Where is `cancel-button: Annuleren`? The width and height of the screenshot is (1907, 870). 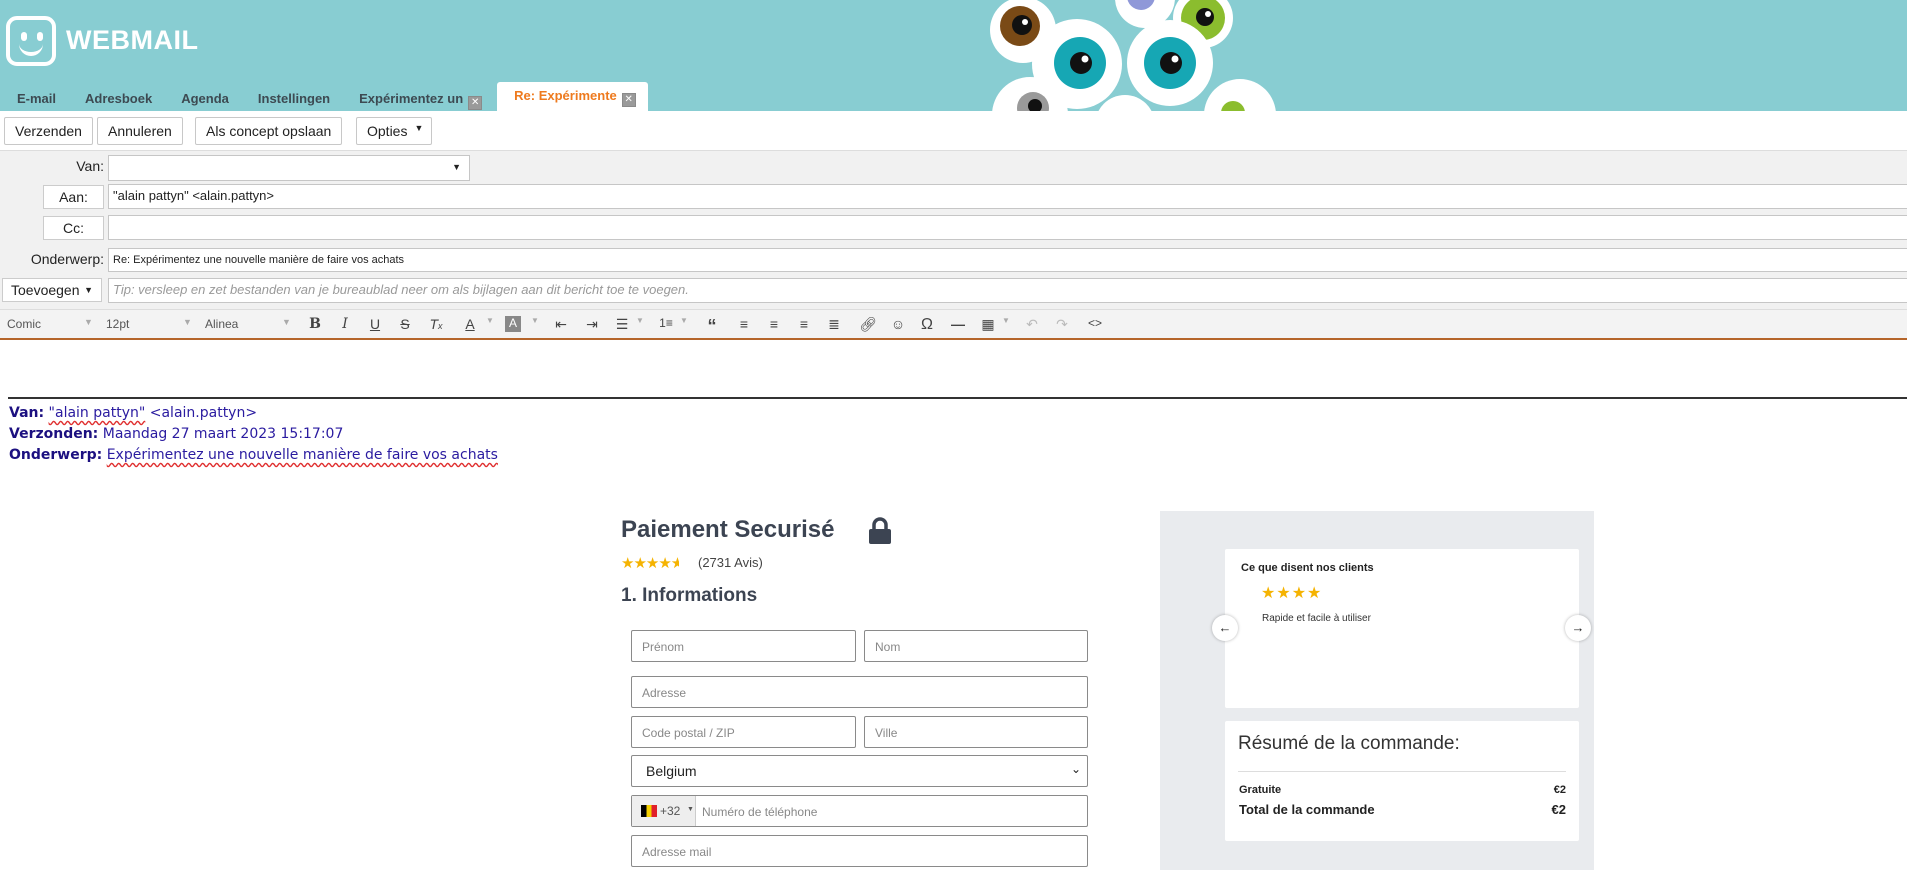
cancel-button: Annuleren is located at coordinates (140, 131).